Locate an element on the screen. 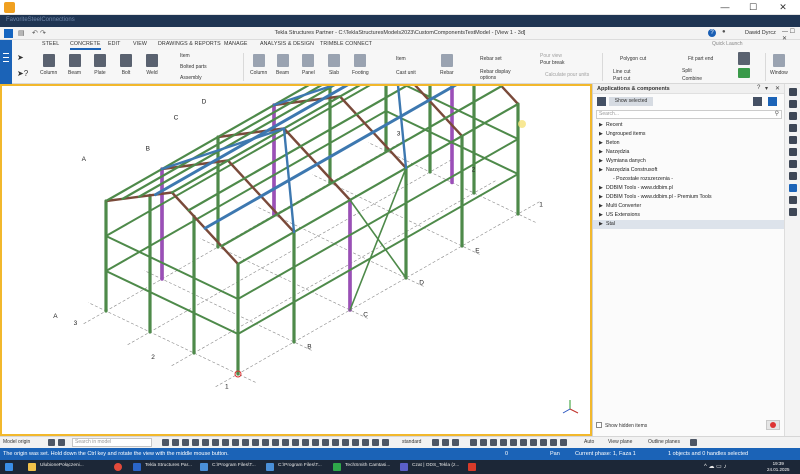  slab-button: Slab is located at coordinates (334, 65).